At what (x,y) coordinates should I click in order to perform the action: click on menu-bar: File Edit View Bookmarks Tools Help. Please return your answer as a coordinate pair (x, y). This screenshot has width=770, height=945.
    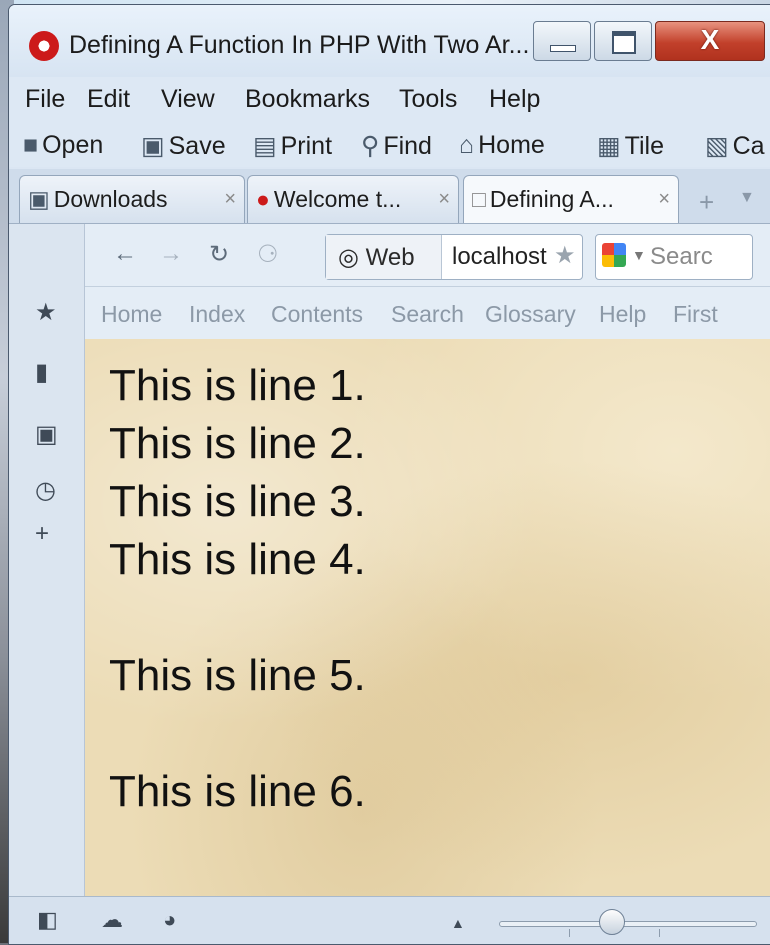
    Looking at the image, I should click on (389, 99).